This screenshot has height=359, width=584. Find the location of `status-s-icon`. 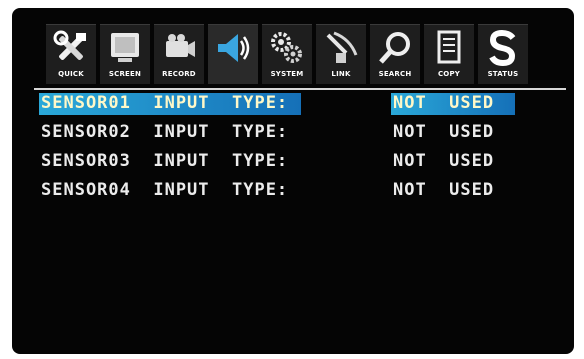

status-s-icon is located at coordinates (502, 48).